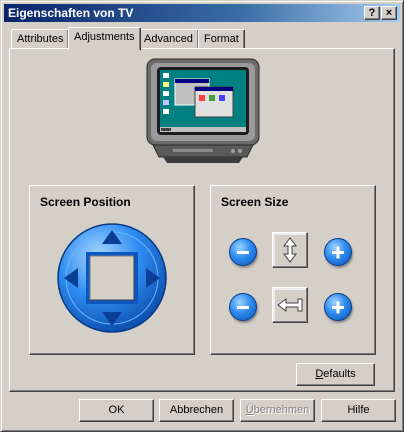  What do you see at coordinates (152, 278) in the screenshot?
I see `move-right-button` at bounding box center [152, 278].